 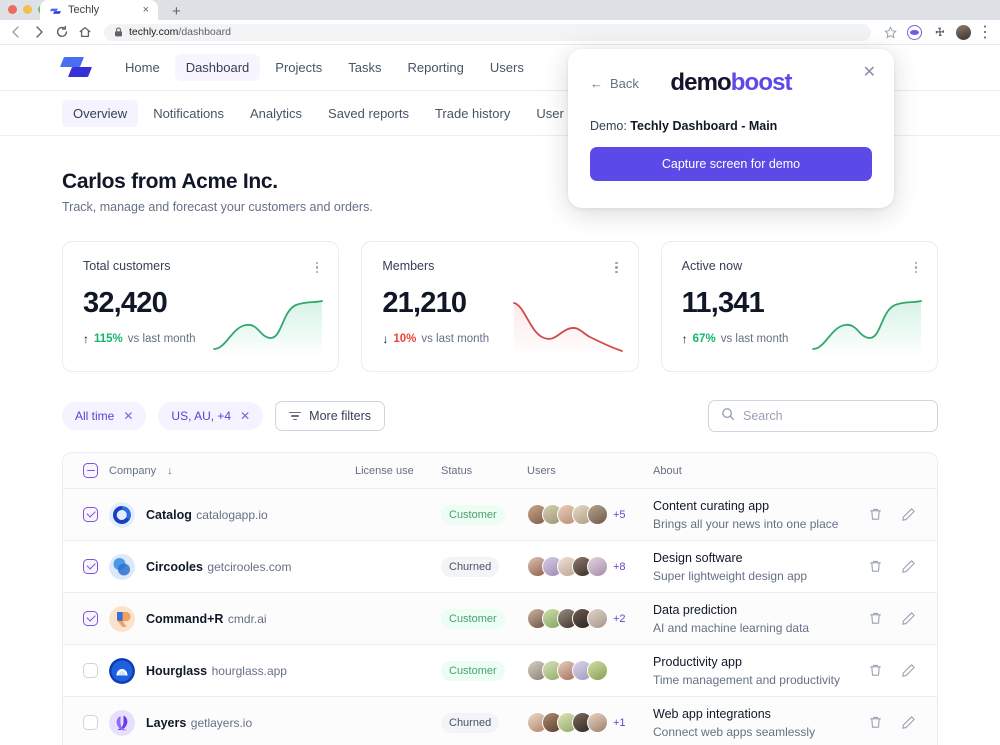 What do you see at coordinates (217, 67) in the screenshot?
I see `nav-item-dashboard: Dashboard` at bounding box center [217, 67].